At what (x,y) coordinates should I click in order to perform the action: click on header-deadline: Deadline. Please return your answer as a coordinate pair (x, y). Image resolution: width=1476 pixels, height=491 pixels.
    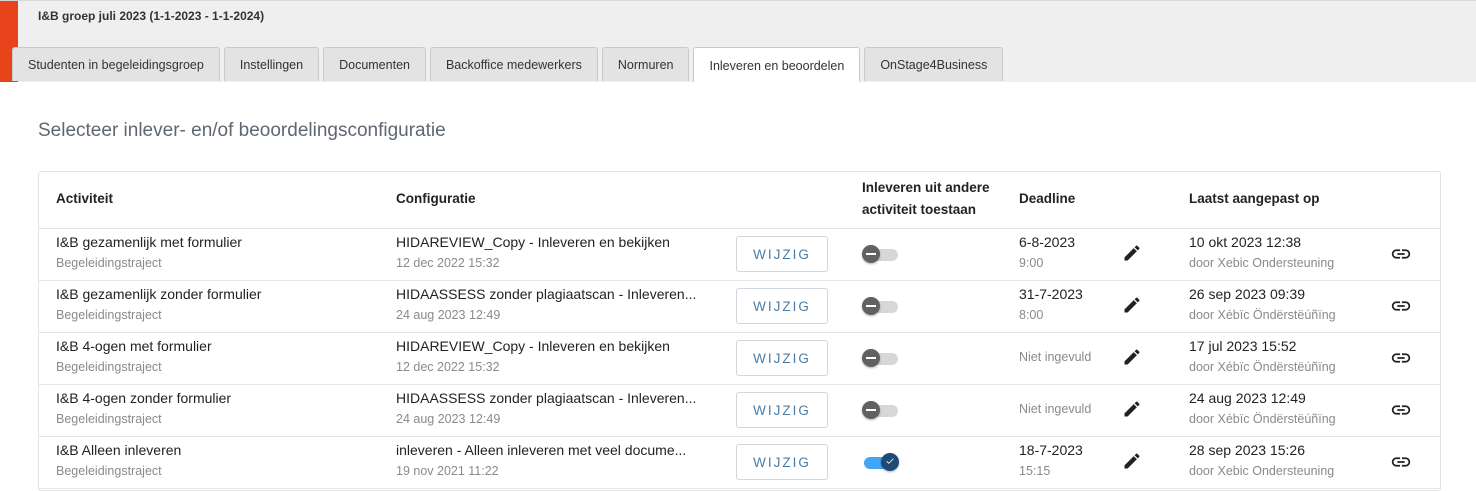
    Looking at the image, I should click on (1047, 198).